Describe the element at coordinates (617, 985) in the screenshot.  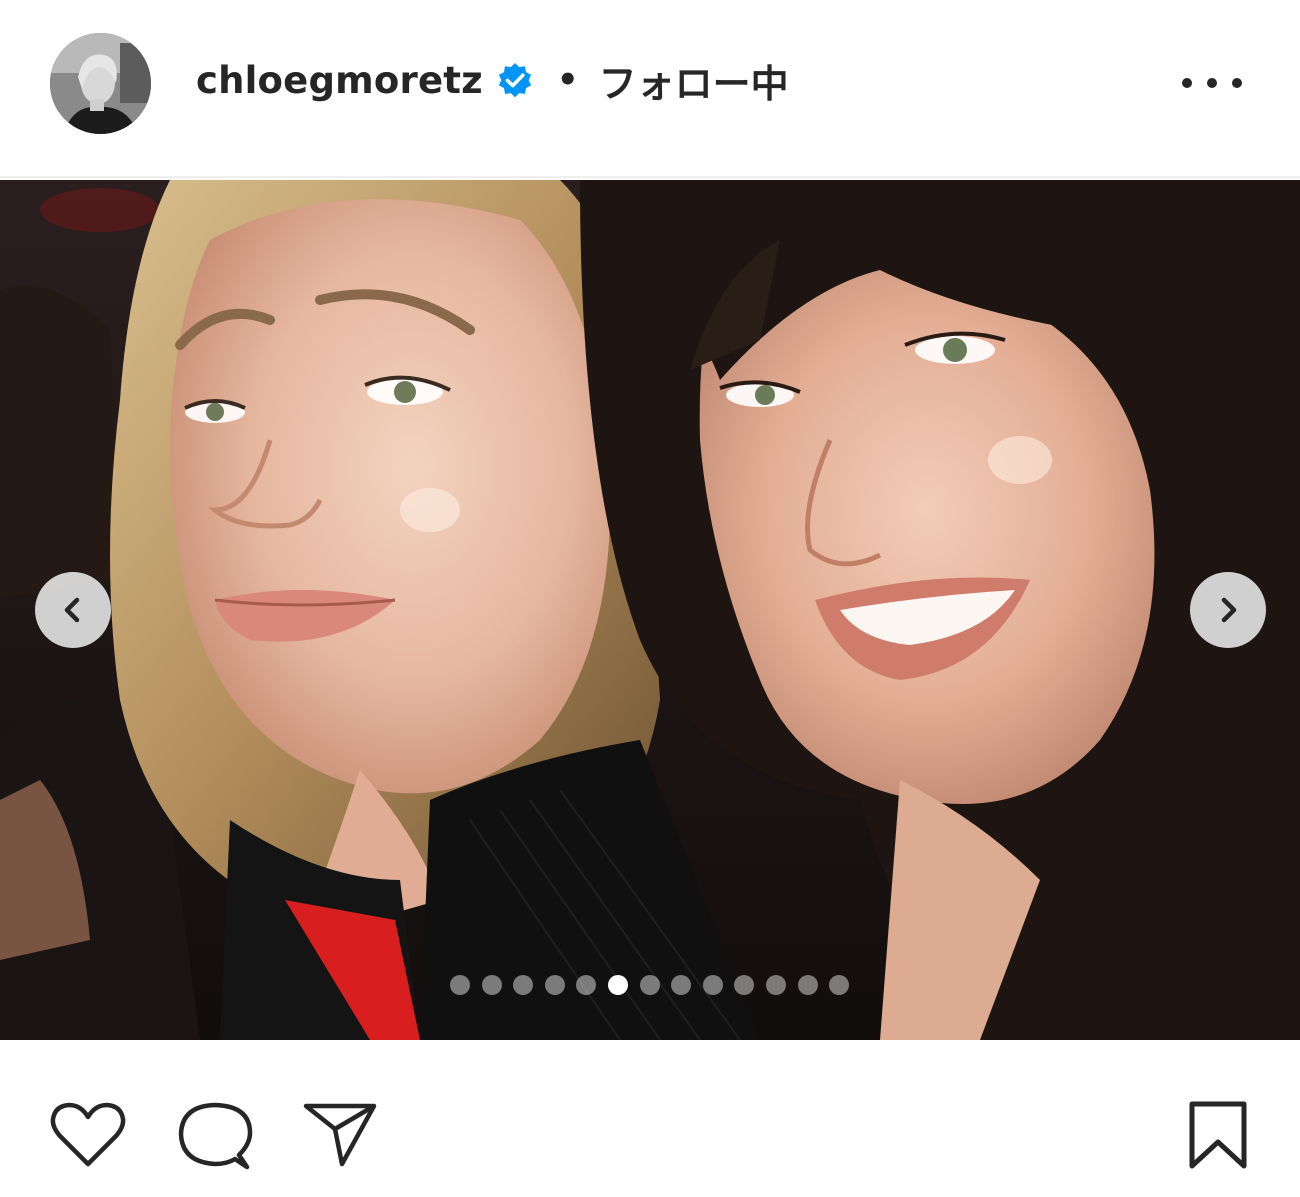
I see `carousel-dot-active` at that location.